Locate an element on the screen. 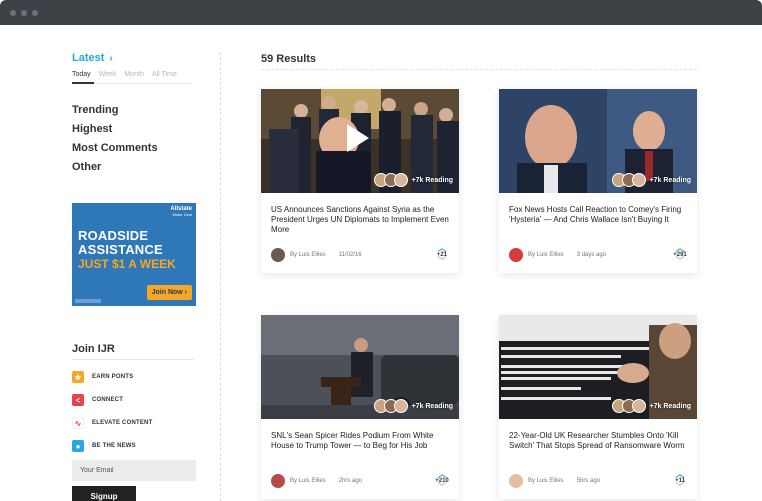 The width and height of the screenshot is (762, 501). active-tab-indicator is located at coordinates (83, 83).